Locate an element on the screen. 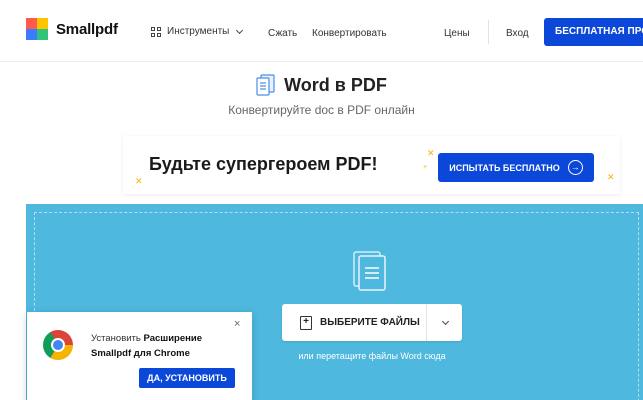 The width and height of the screenshot is (643, 400). word-doc-icon is located at coordinates (265, 85).